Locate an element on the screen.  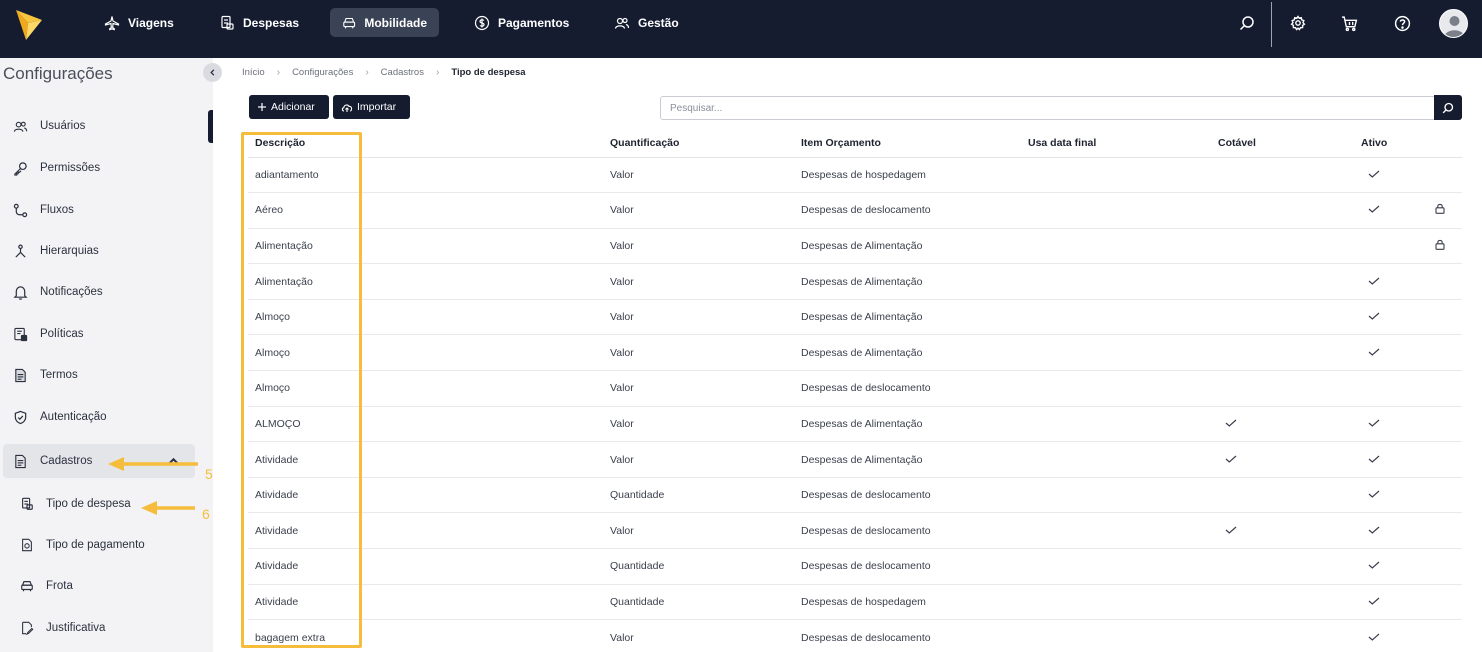
avatar is located at coordinates (1453, 23).